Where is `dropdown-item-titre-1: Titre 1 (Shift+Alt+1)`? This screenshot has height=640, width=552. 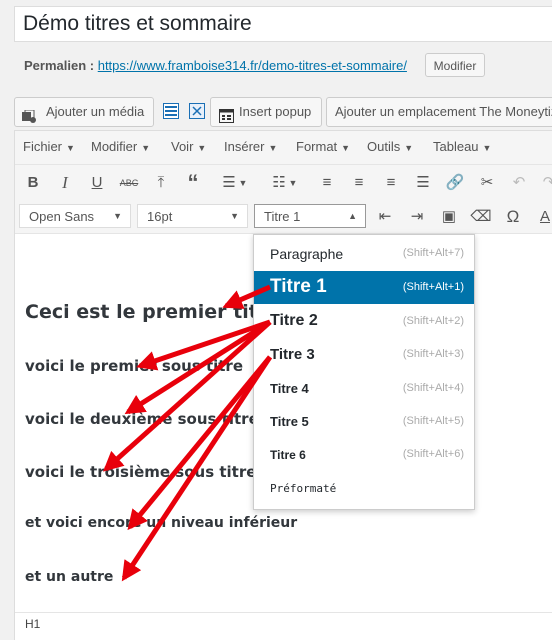
dropdown-item-titre-1: Titre 1 (Shift+Alt+1) is located at coordinates (364, 287).